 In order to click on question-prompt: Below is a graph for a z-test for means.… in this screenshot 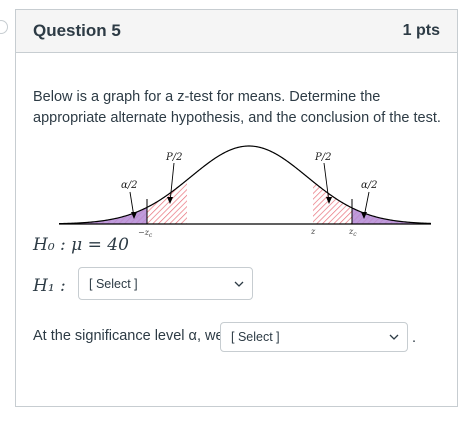, I will do `click(237, 107)`.